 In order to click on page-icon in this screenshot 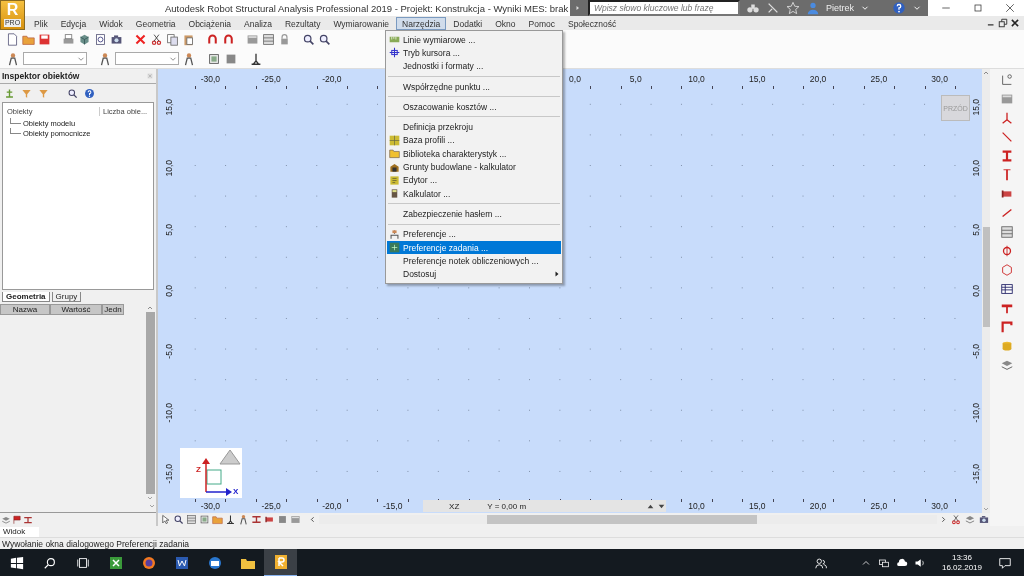, I will do `click(12, 39)`.